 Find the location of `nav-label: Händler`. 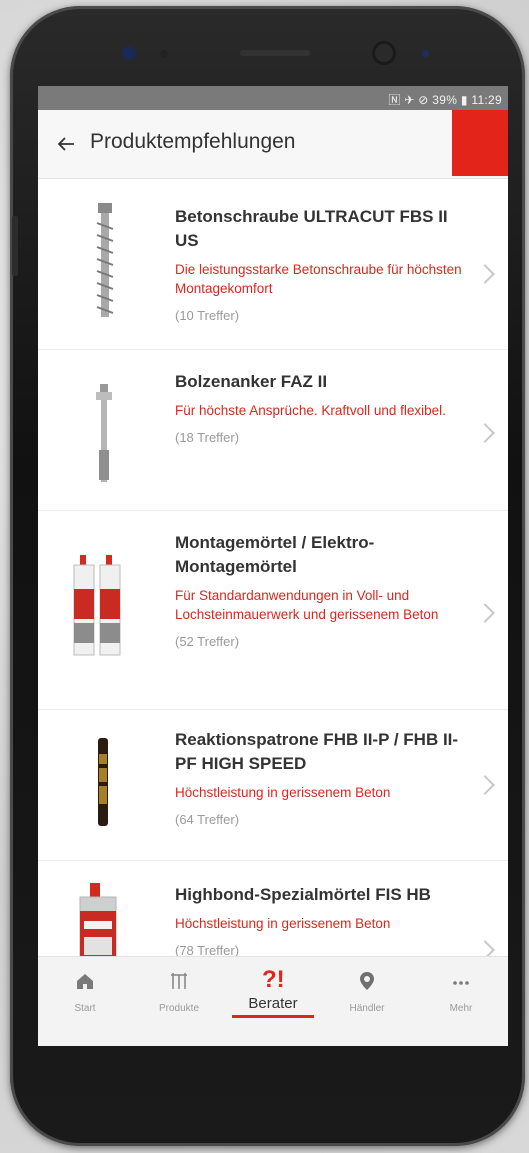

nav-label: Händler is located at coordinates (367, 1008).